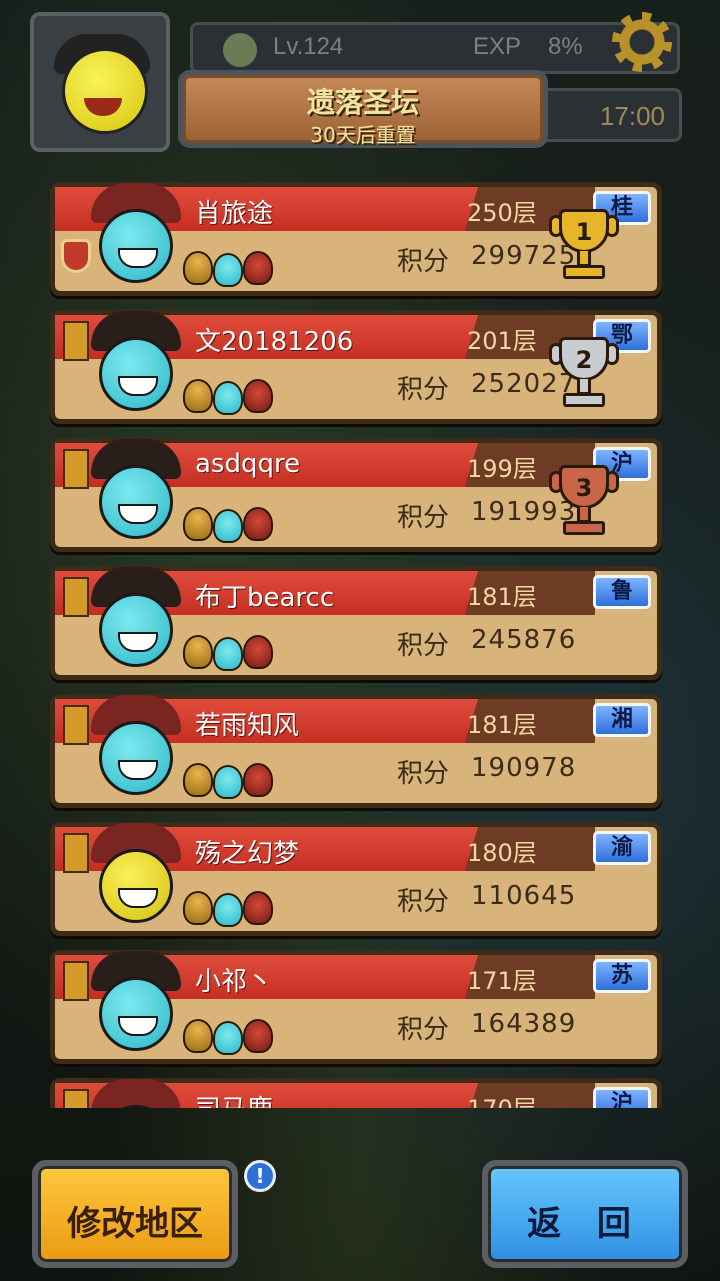 This screenshot has width=720, height=1281. Describe the element at coordinates (584, 248) in the screenshot. I see `trophy-icon: 1` at that location.